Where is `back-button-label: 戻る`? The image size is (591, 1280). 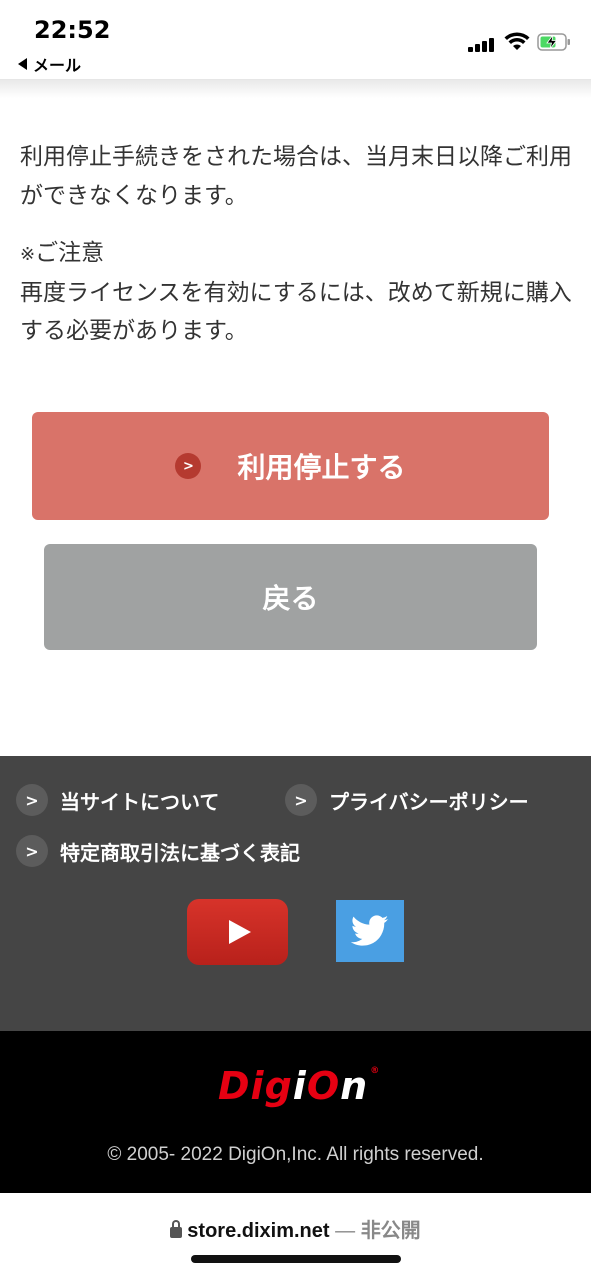 back-button-label: 戻る is located at coordinates (290, 598).